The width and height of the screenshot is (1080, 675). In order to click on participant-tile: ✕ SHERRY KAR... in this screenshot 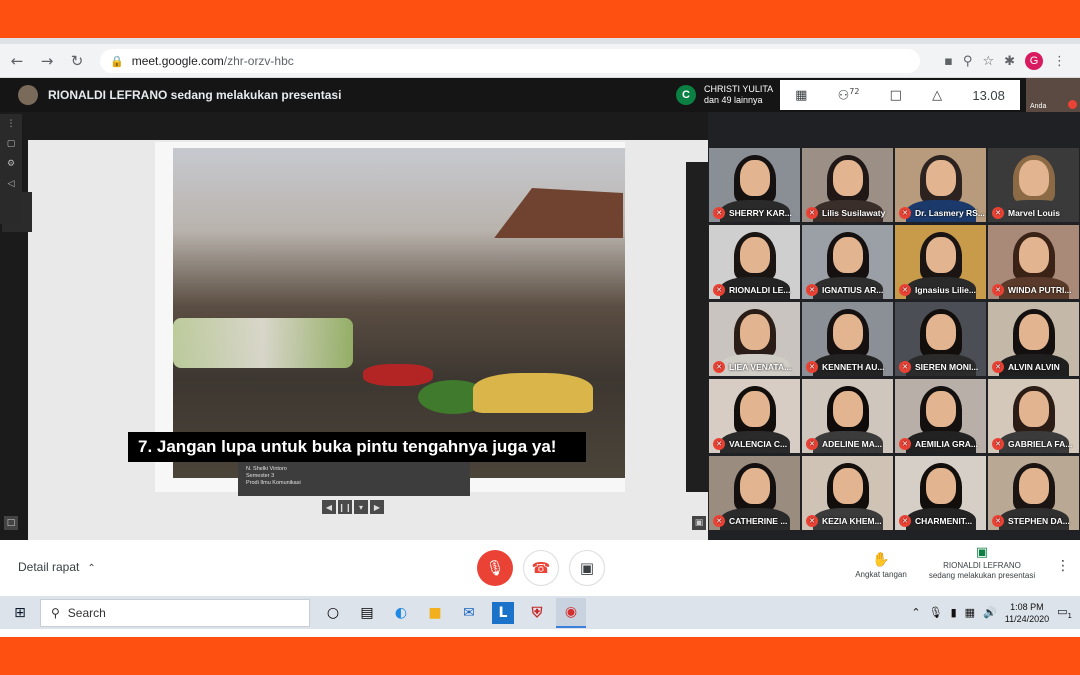, I will do `click(754, 185)`.